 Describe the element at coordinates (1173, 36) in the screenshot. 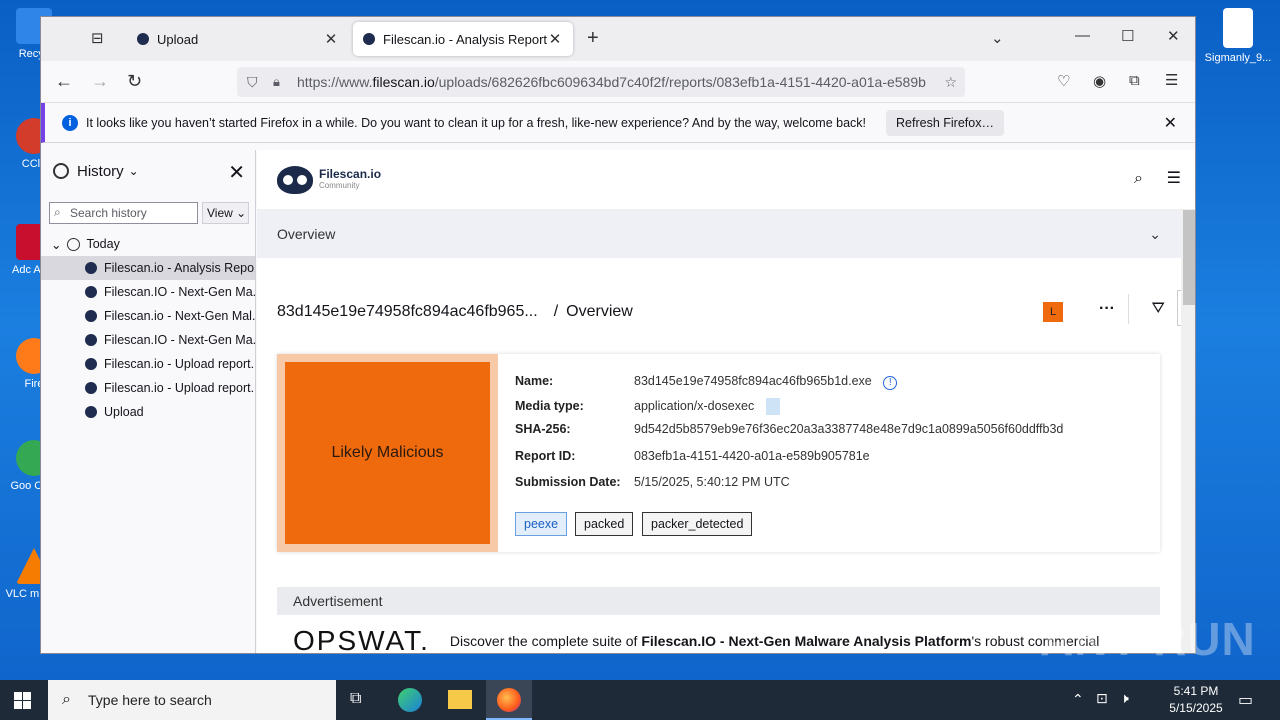

I see `close-window-icon: ✕` at that location.